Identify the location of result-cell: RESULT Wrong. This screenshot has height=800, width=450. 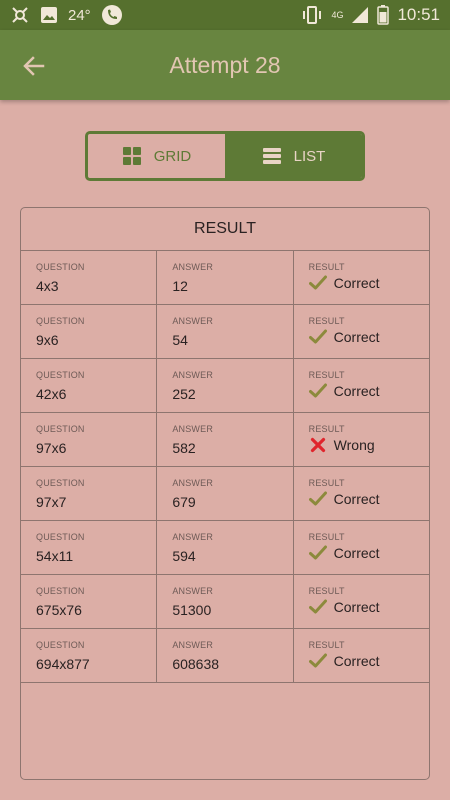
(361, 439).